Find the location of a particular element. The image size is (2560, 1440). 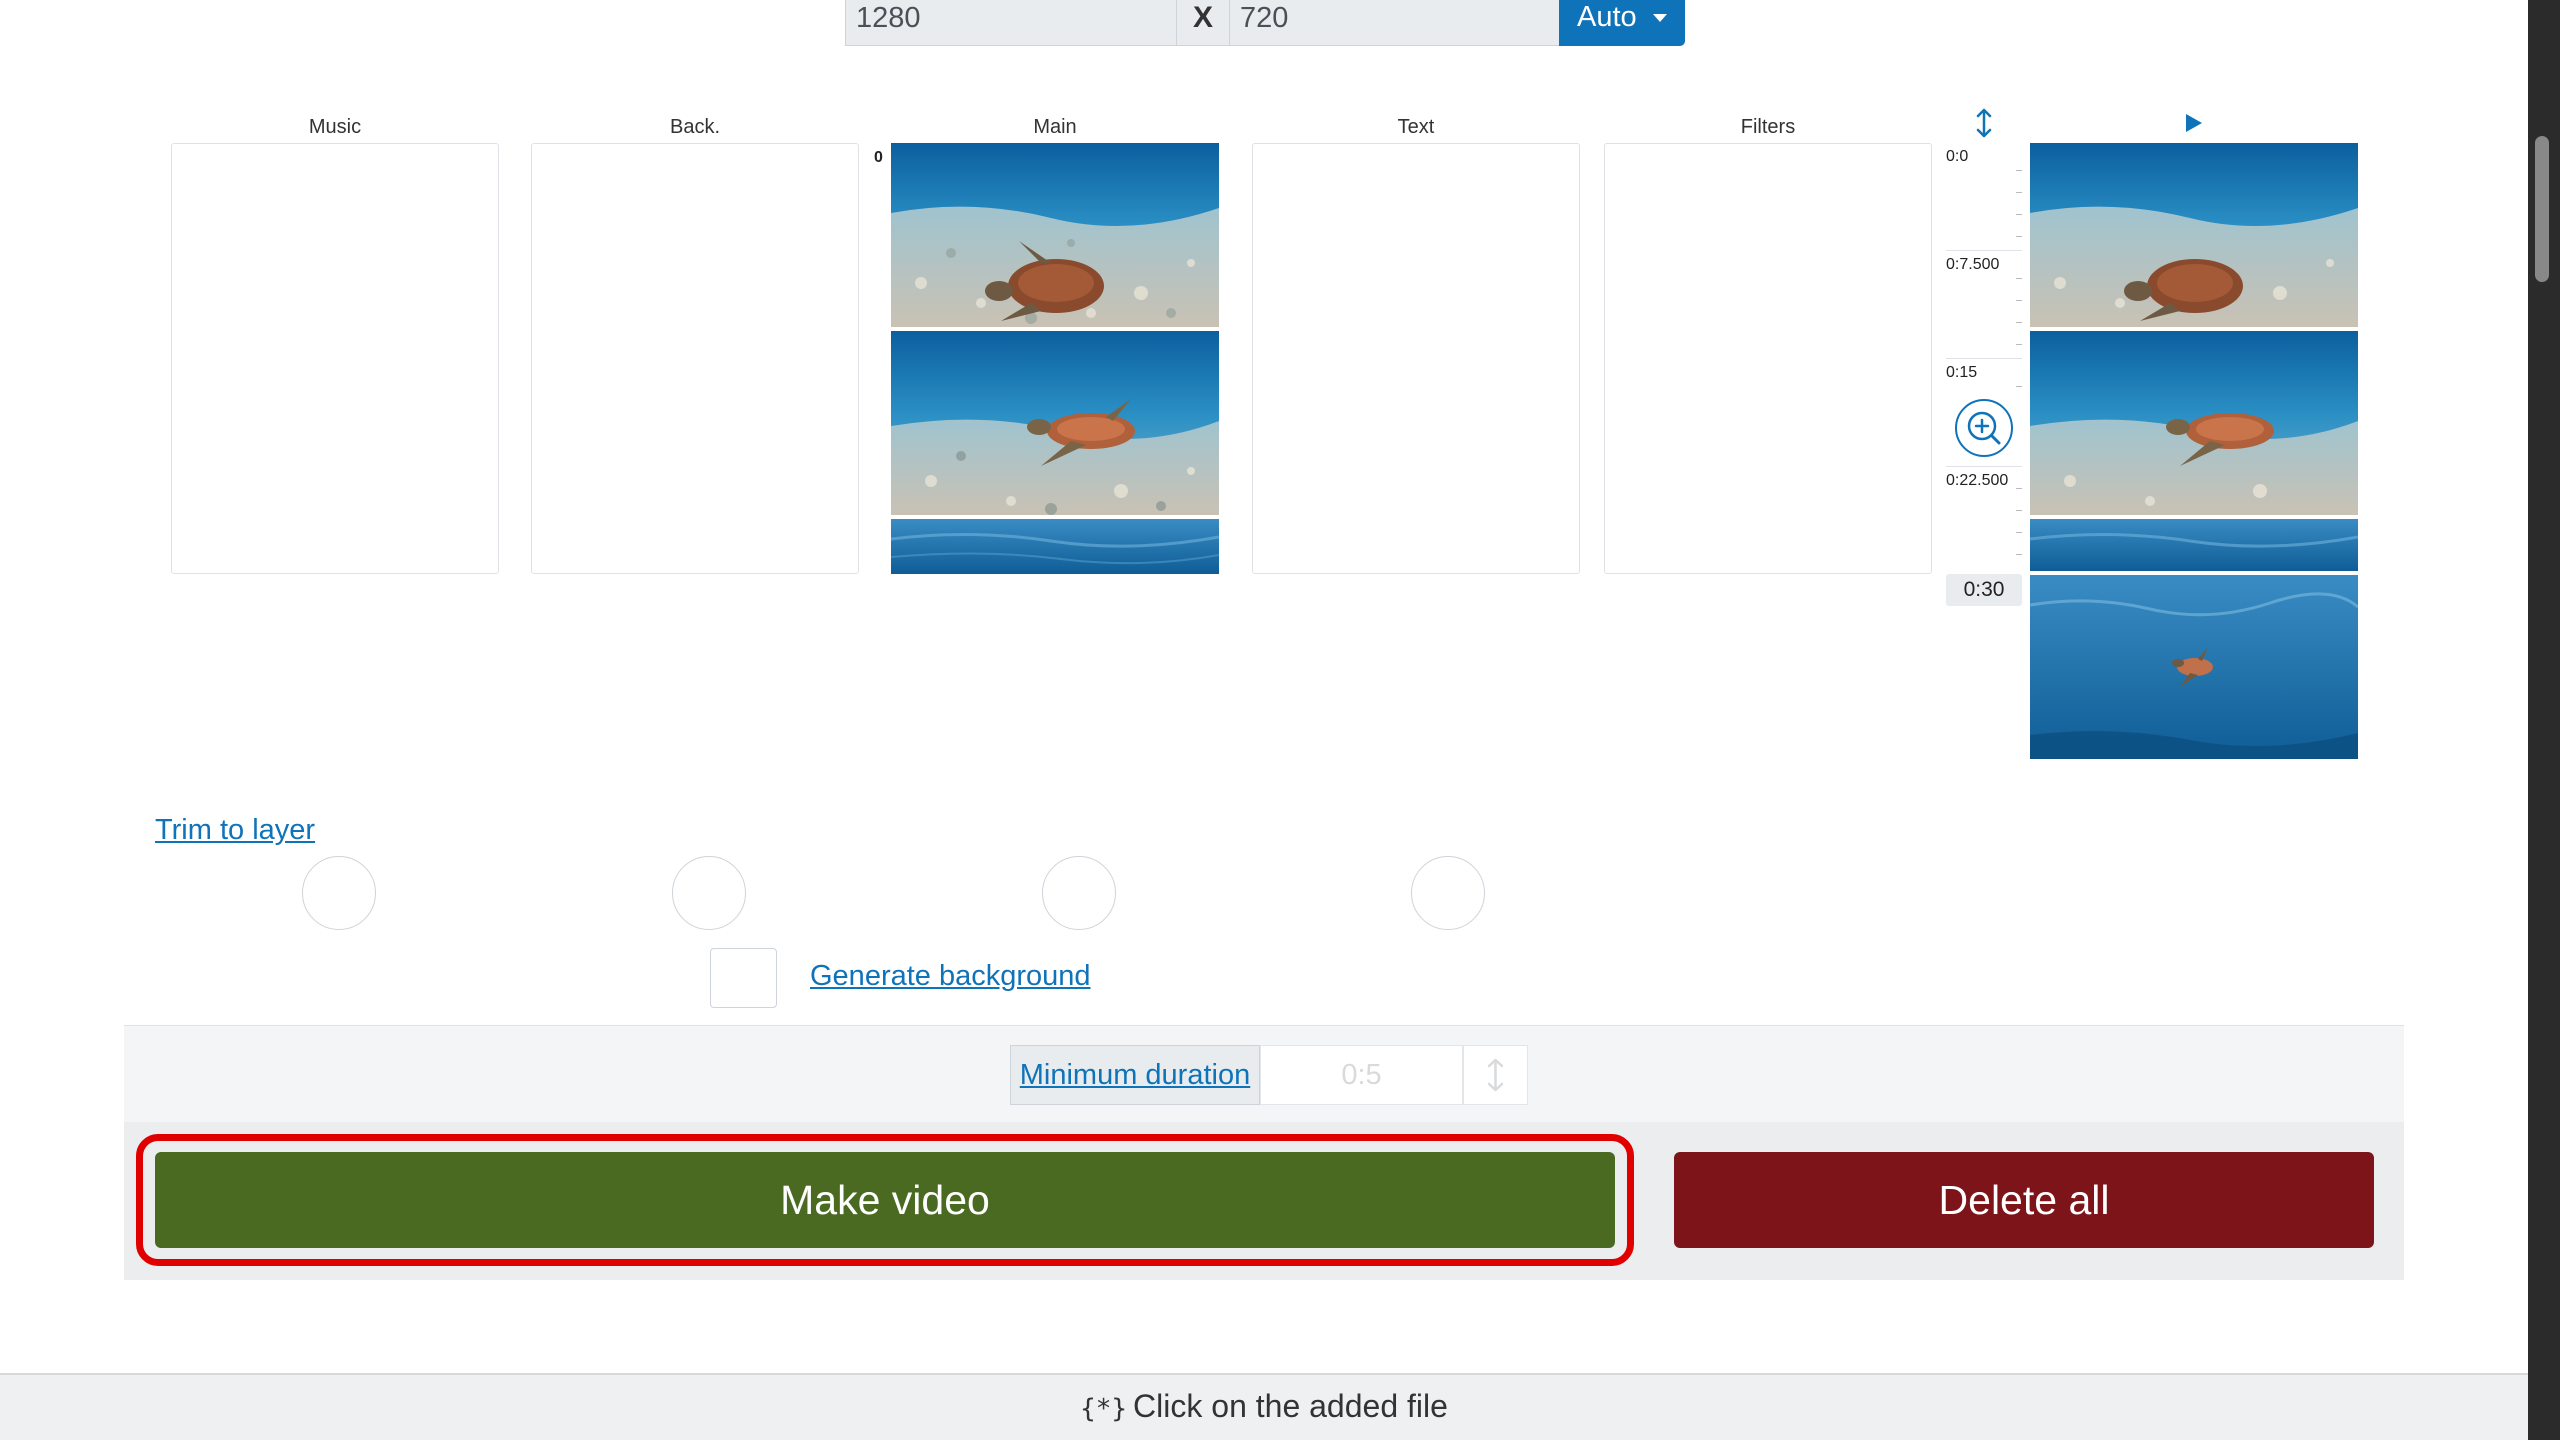

music-option-radio is located at coordinates (339, 893).